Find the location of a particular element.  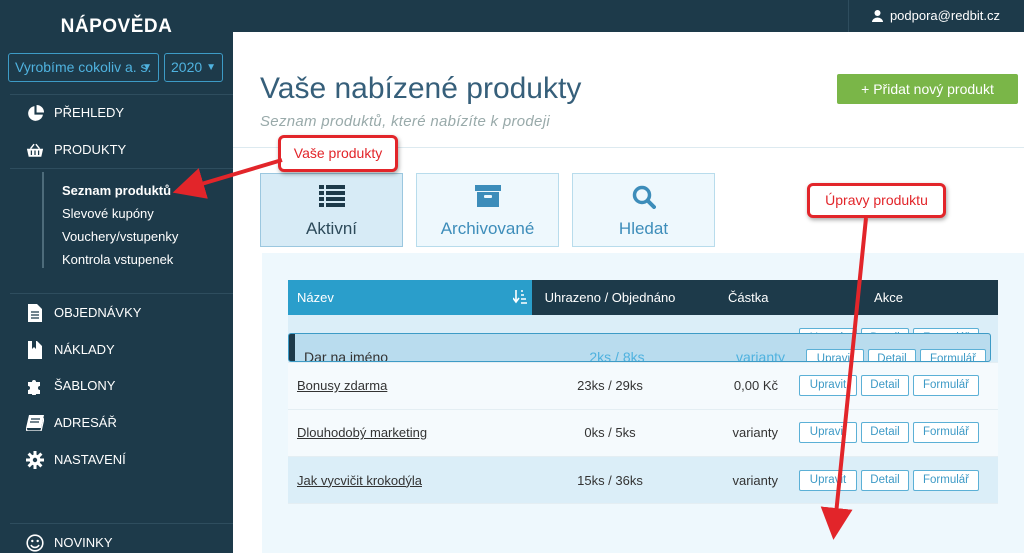

sidebar-item-label: NÁKLADY is located at coordinates (84, 349).